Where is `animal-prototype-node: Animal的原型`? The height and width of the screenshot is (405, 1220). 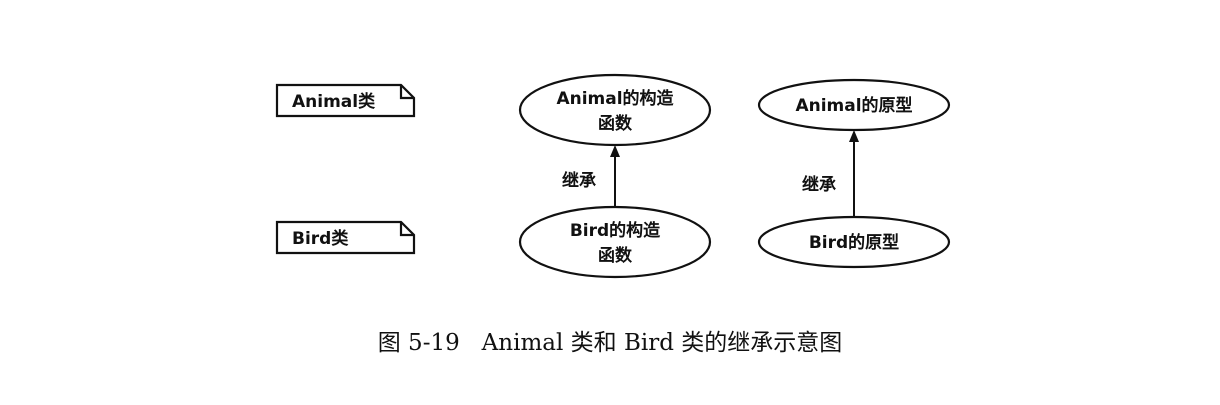 animal-prototype-node: Animal的原型 is located at coordinates (854, 105).